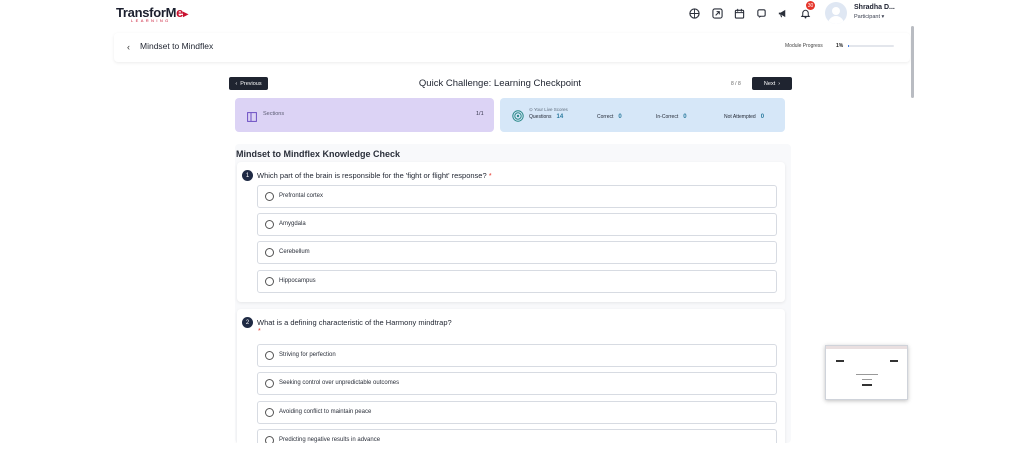  What do you see at coordinates (546, 117) in the screenshot?
I see `questions-score: Questions 14` at bounding box center [546, 117].